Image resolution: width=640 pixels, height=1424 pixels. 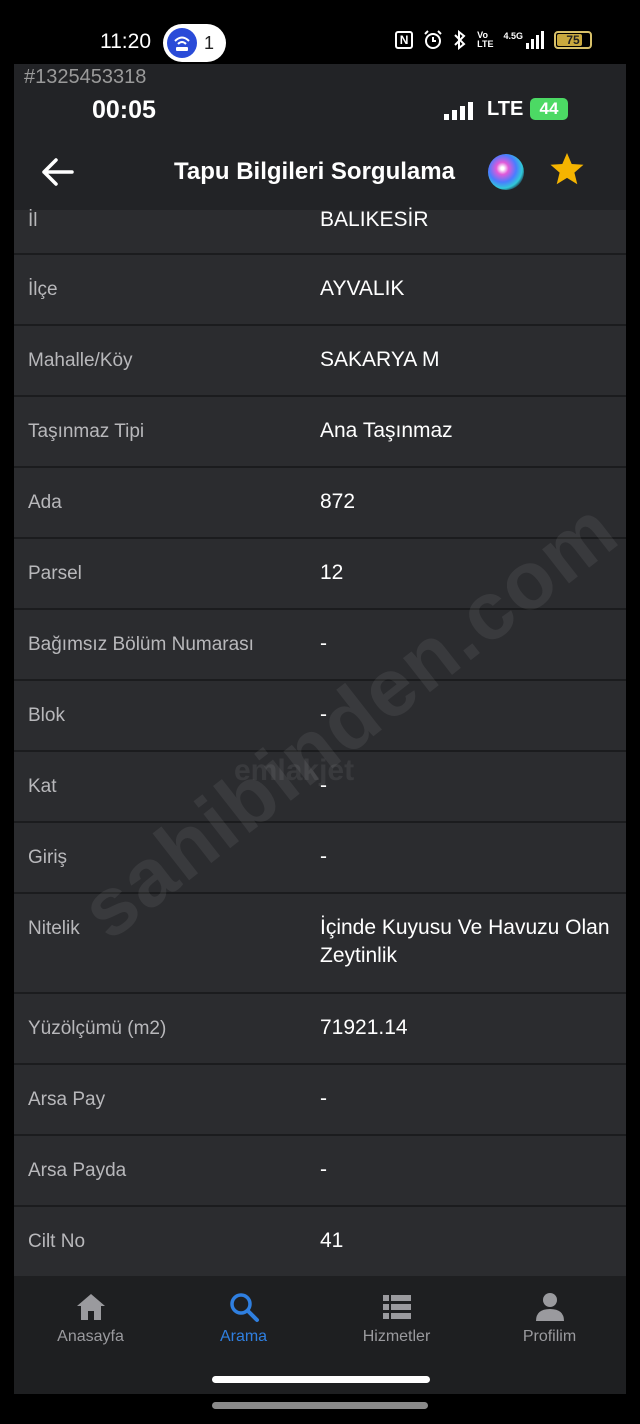 What do you see at coordinates (362, 288) in the screenshot?
I see `info-row-value: AYVALIK` at bounding box center [362, 288].